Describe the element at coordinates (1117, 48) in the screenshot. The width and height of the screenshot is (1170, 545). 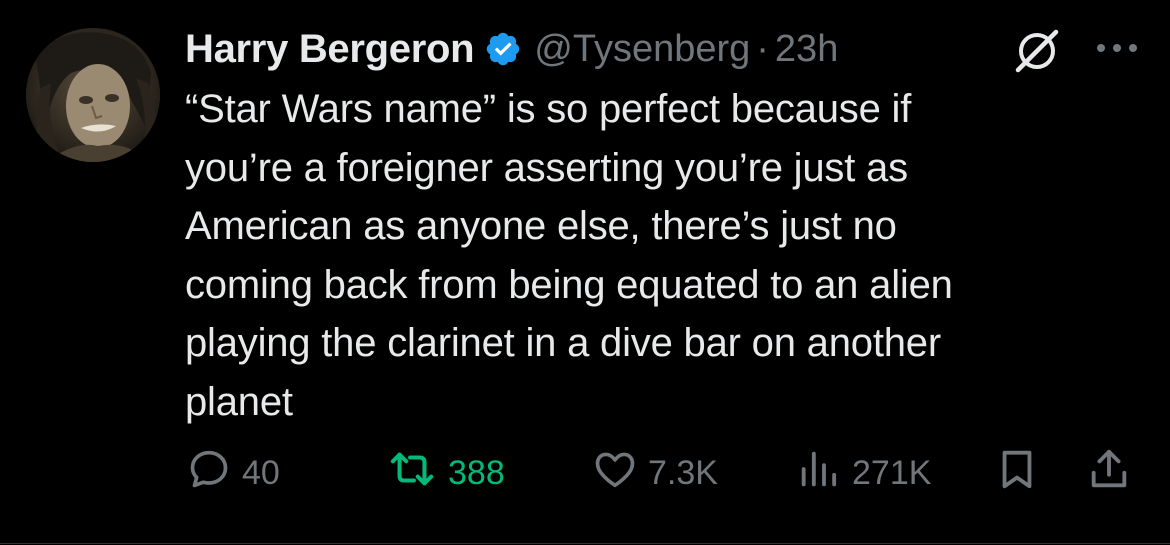
I see `more-icon` at that location.